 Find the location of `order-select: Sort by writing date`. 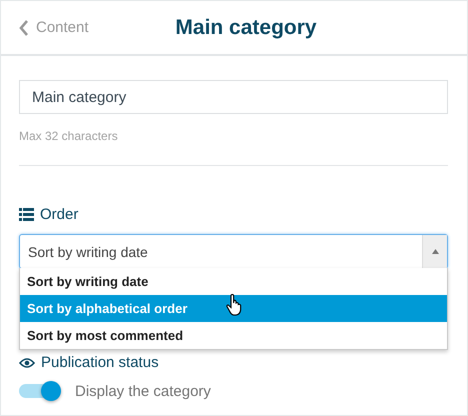

order-select: Sort by writing date is located at coordinates (233, 251).